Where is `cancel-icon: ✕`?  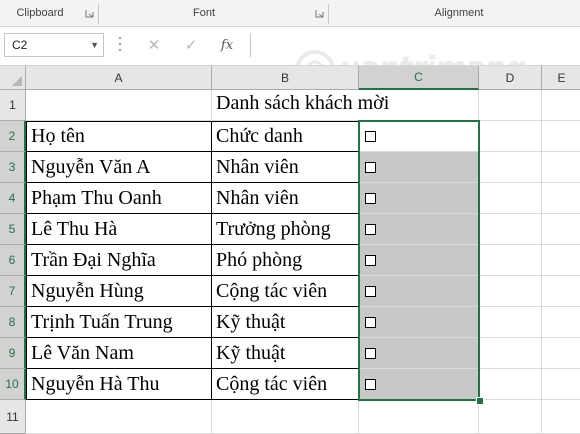
cancel-icon: ✕ is located at coordinates (154, 46).